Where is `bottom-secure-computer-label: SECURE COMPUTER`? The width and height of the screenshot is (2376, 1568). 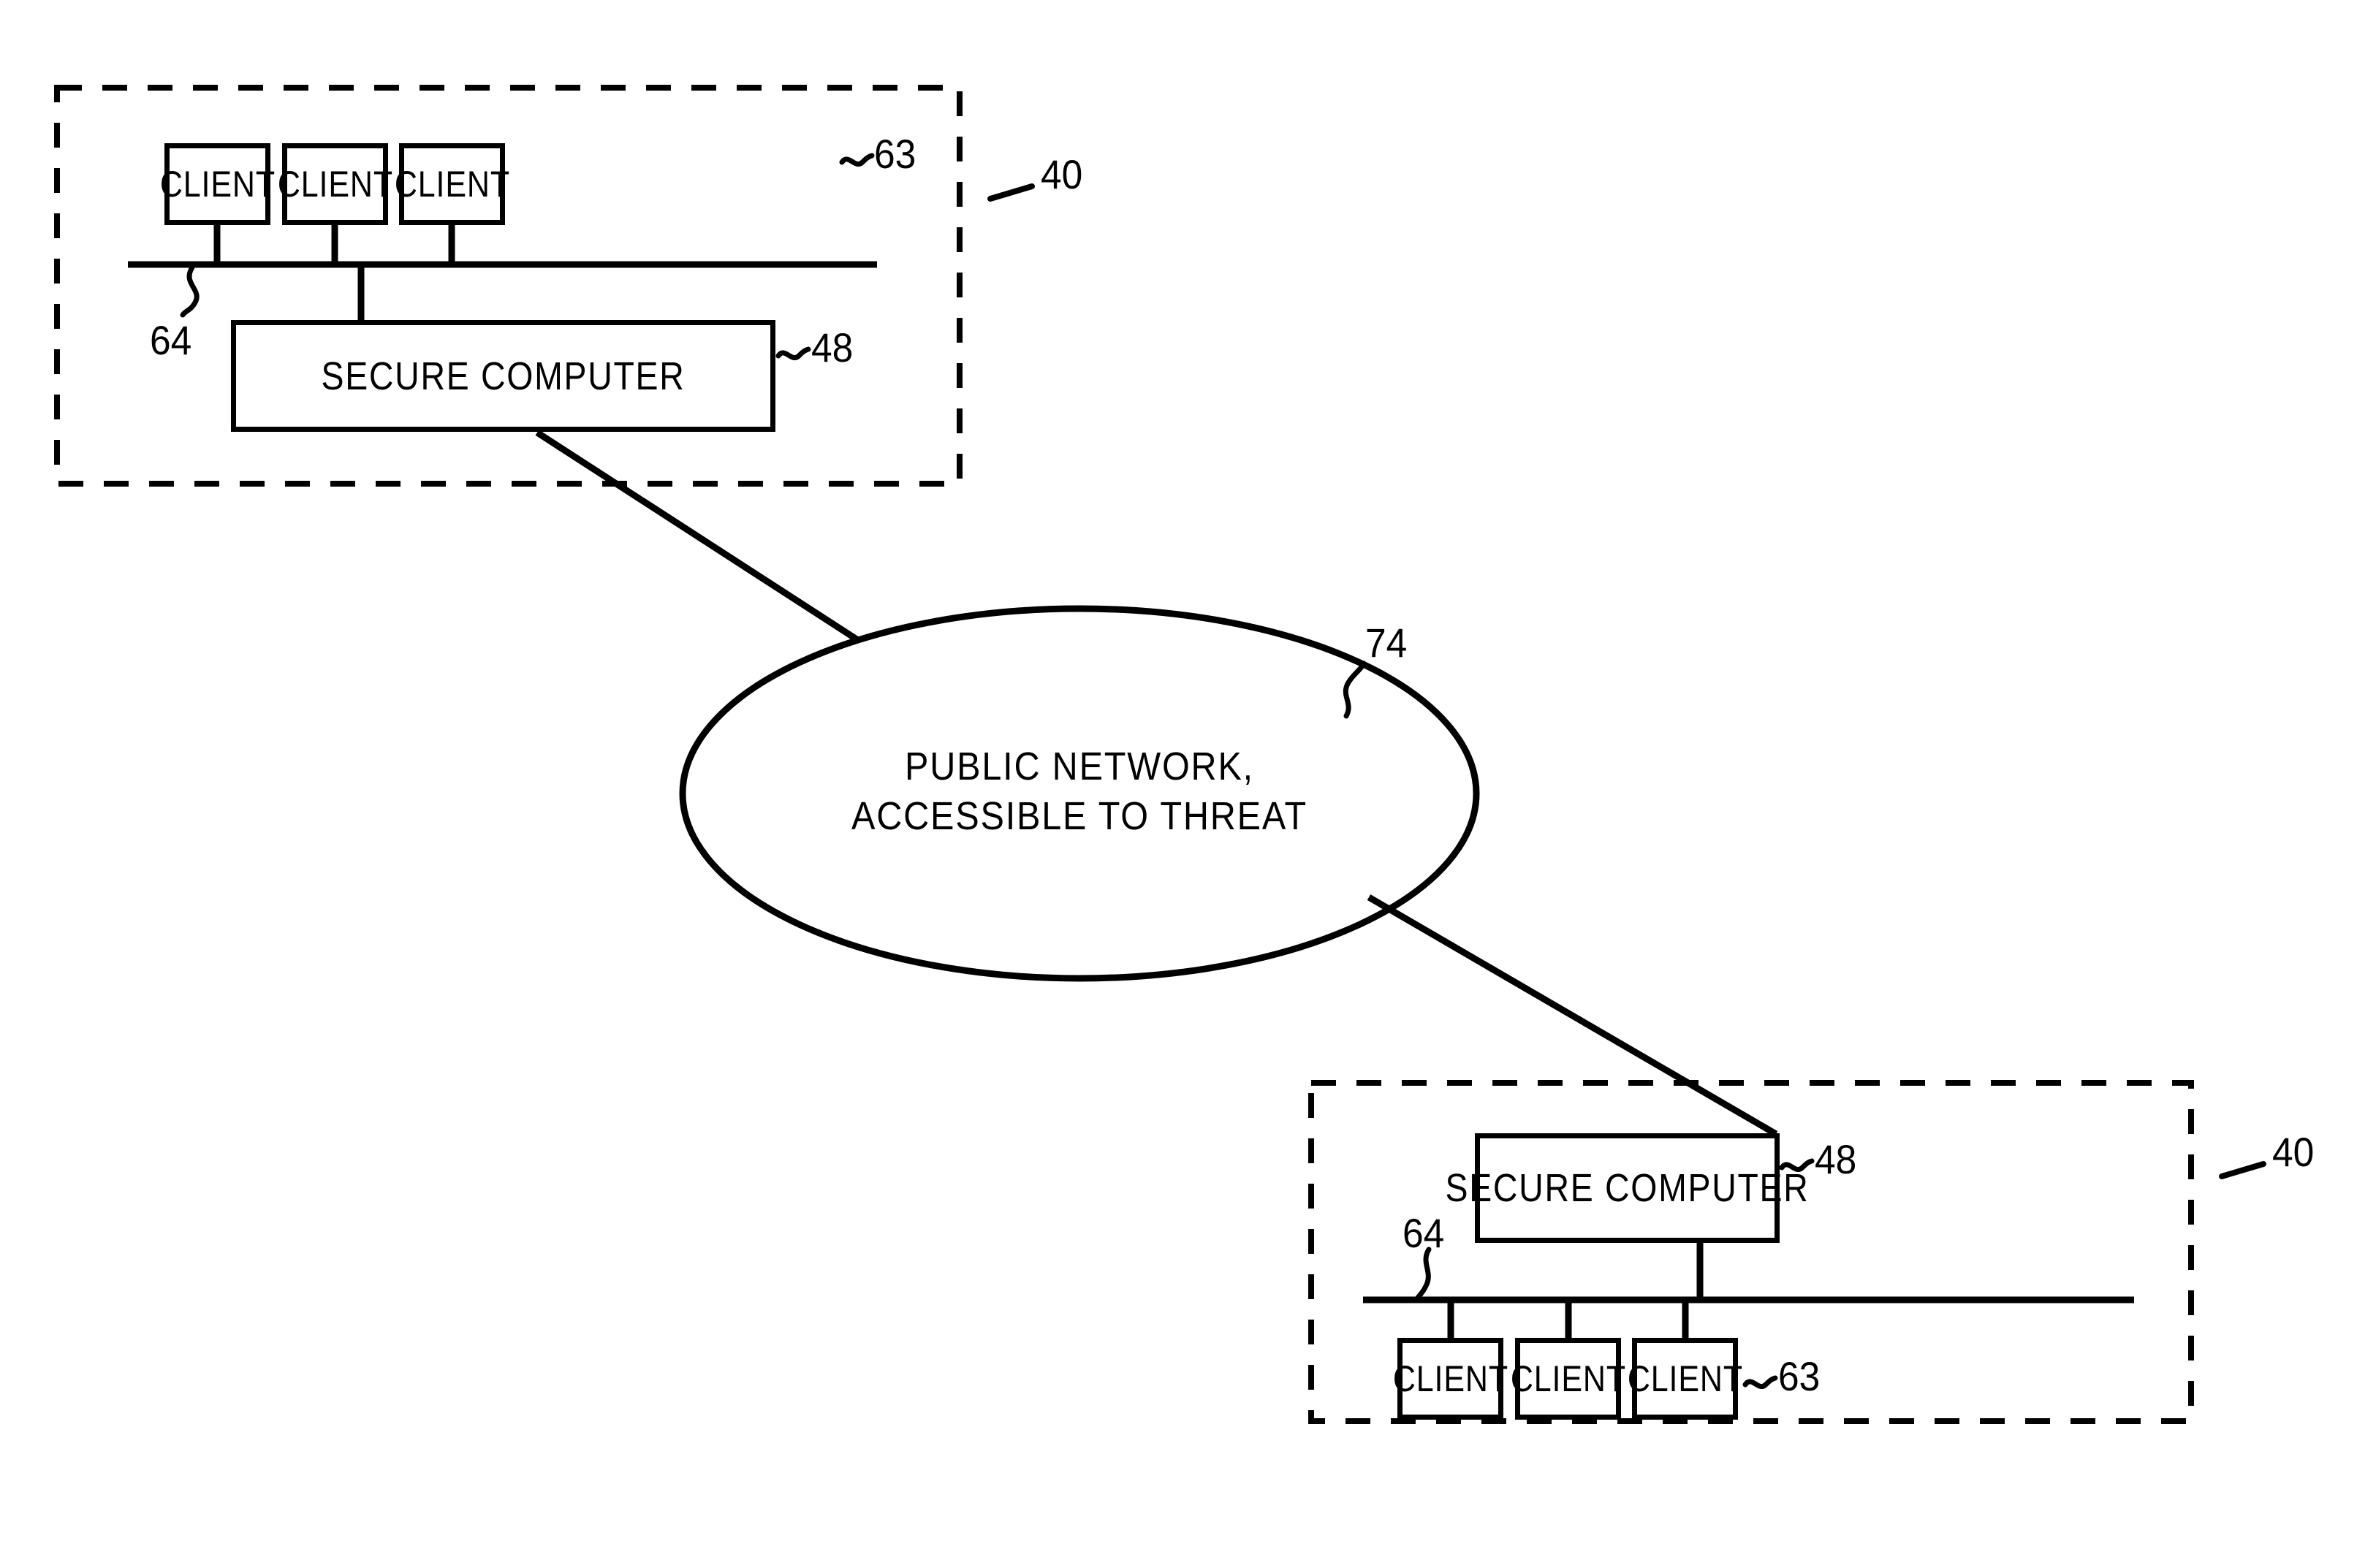
bottom-secure-computer-label: SECURE COMPUTER is located at coordinates (1628, 1188).